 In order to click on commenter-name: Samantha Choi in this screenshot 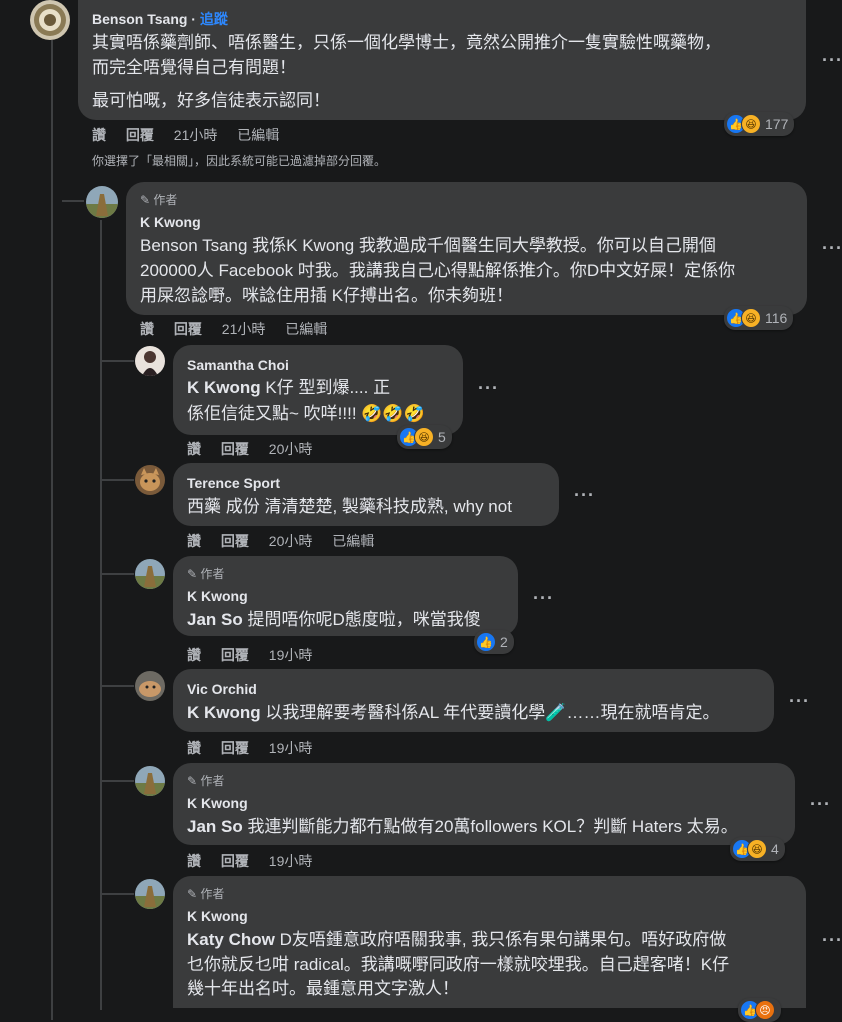, I will do `click(238, 365)`.